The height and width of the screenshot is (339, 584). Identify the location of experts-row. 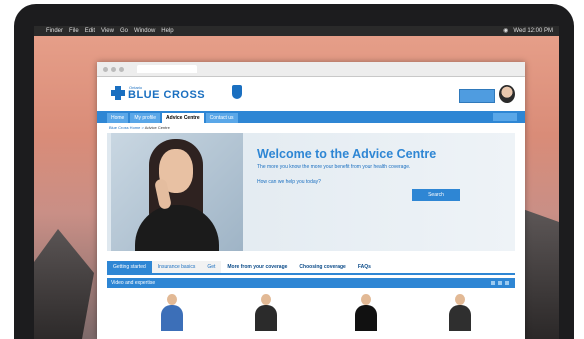
(311, 309).